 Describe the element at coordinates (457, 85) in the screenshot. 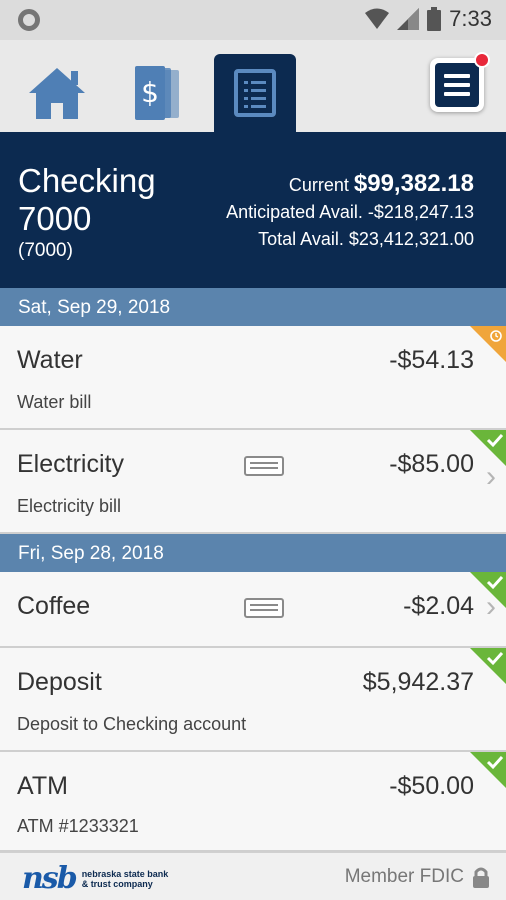

I see `hamburger-icon` at that location.